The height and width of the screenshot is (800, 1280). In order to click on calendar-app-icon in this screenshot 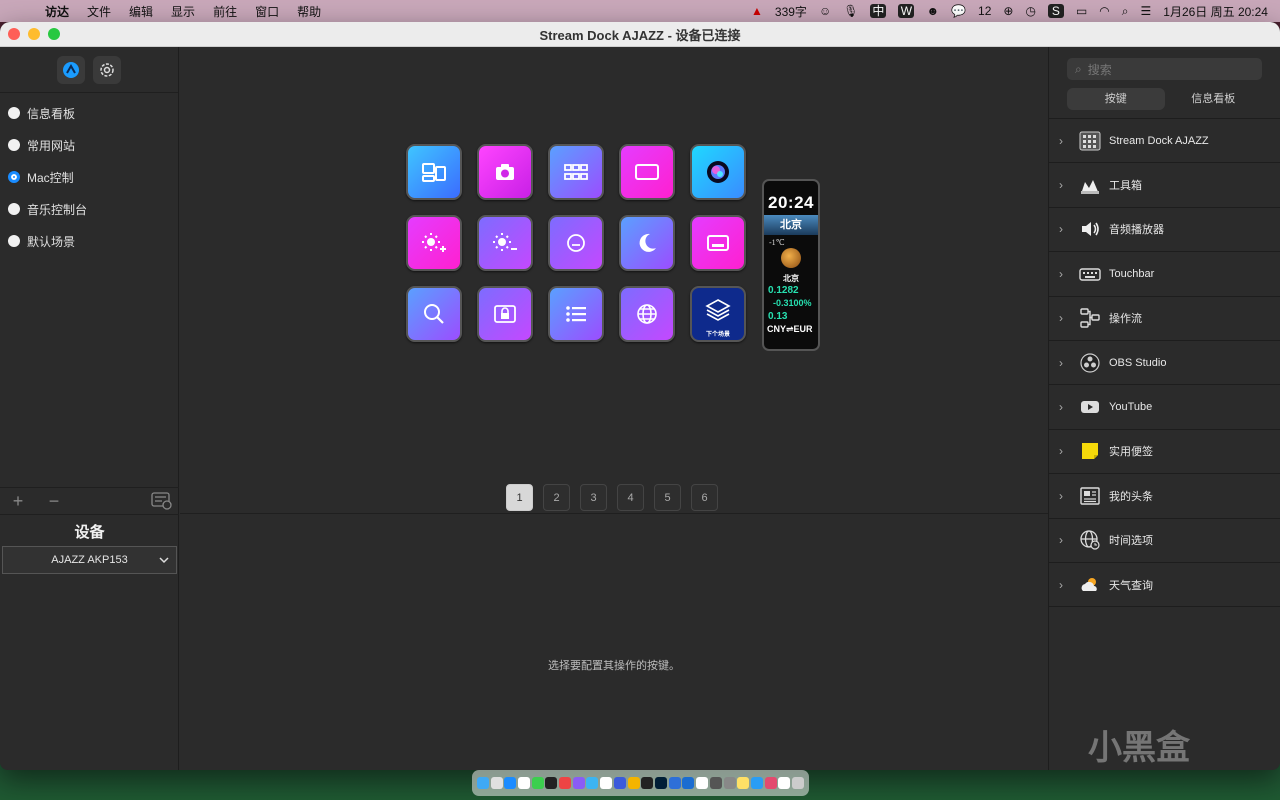, I will do `click(523, 783)`.